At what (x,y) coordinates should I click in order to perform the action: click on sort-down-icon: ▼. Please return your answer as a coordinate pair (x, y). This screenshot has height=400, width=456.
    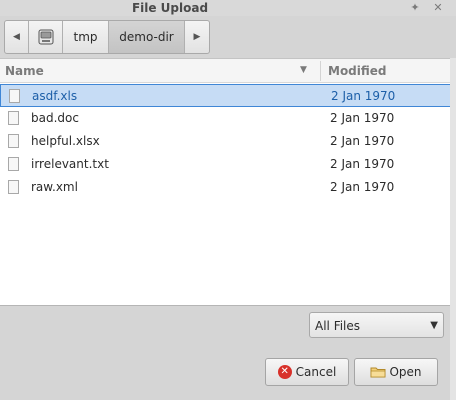
    Looking at the image, I should click on (303, 70).